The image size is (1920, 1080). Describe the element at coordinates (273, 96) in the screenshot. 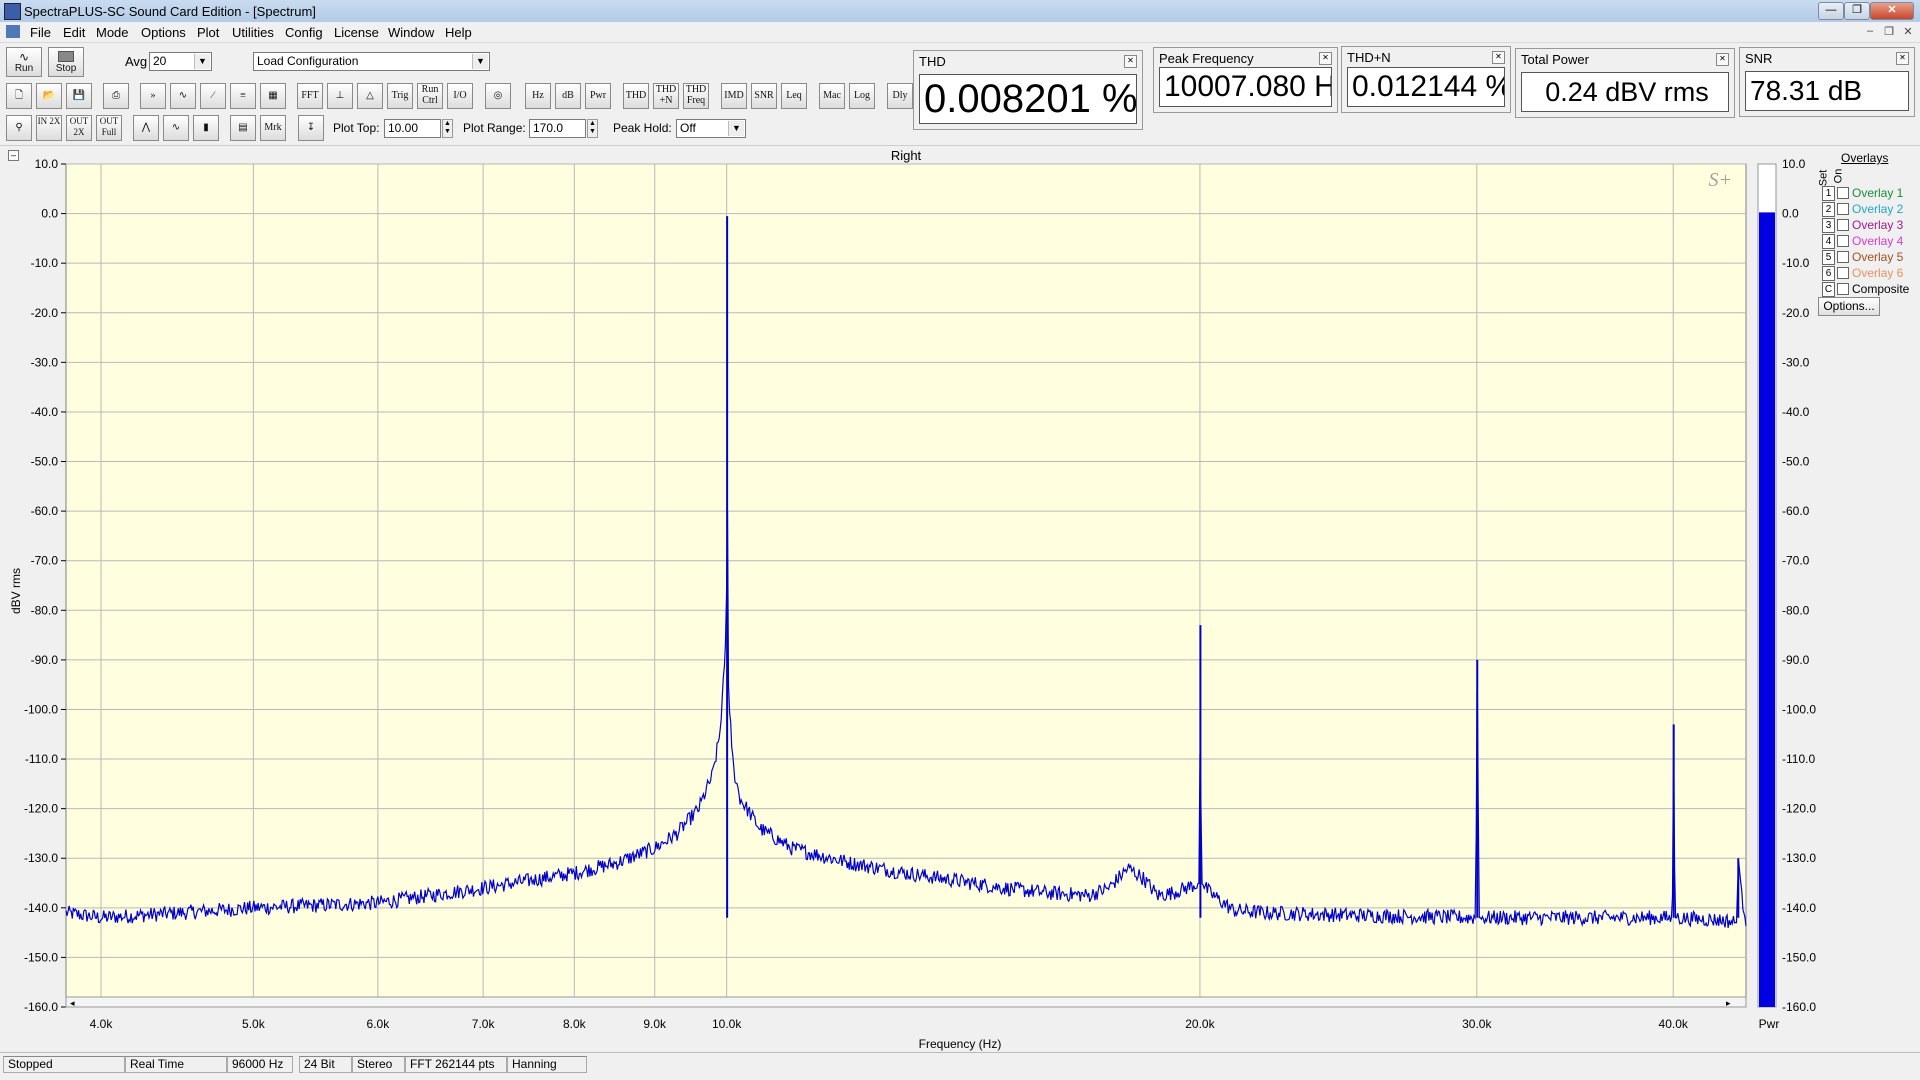

I see `spectrogram-icon: ▦` at that location.